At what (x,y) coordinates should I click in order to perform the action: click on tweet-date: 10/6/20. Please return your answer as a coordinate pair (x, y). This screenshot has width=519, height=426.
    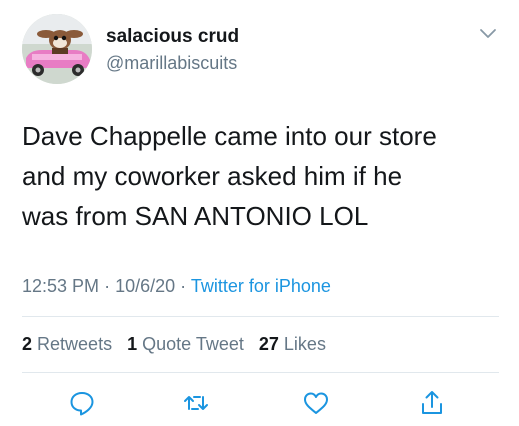
    Looking at the image, I should click on (145, 286).